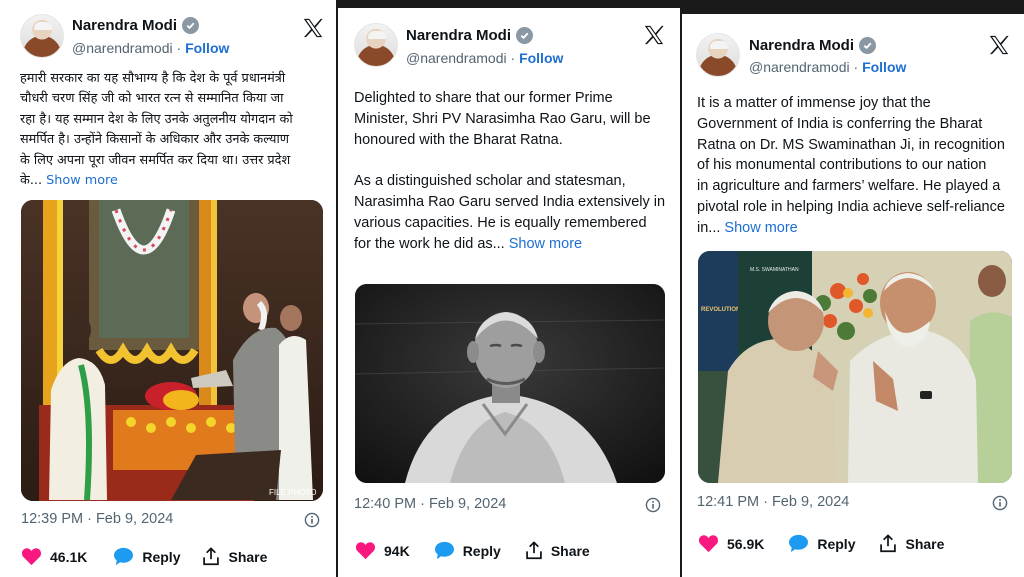 The width and height of the screenshot is (1024, 577). I want to click on post-text-line-last: for the work he did as... Show more, so click(513, 244).